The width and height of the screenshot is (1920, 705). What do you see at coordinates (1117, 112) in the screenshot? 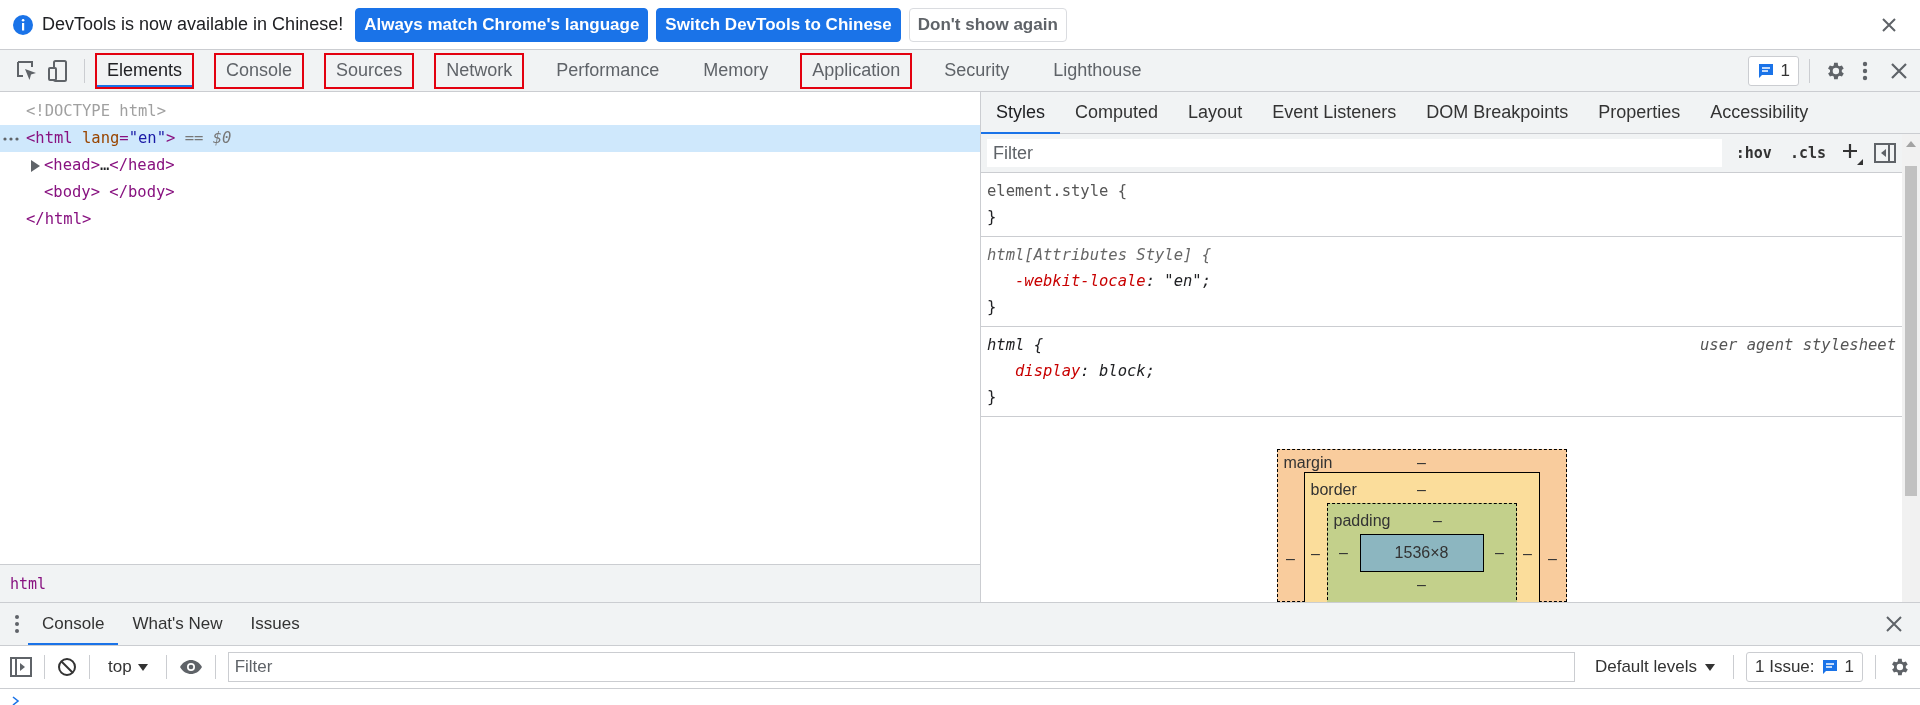
I see `sidebar-tab: Computed` at bounding box center [1117, 112].